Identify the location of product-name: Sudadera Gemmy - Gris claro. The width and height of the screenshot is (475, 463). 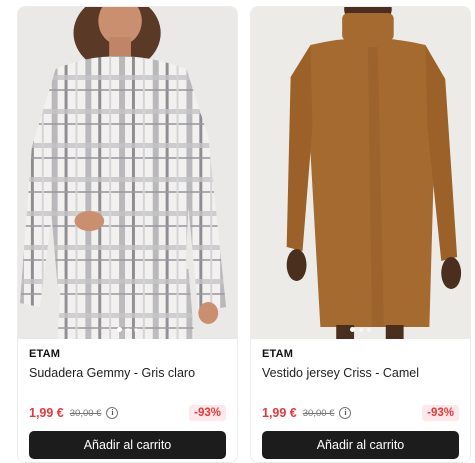
(127, 373).